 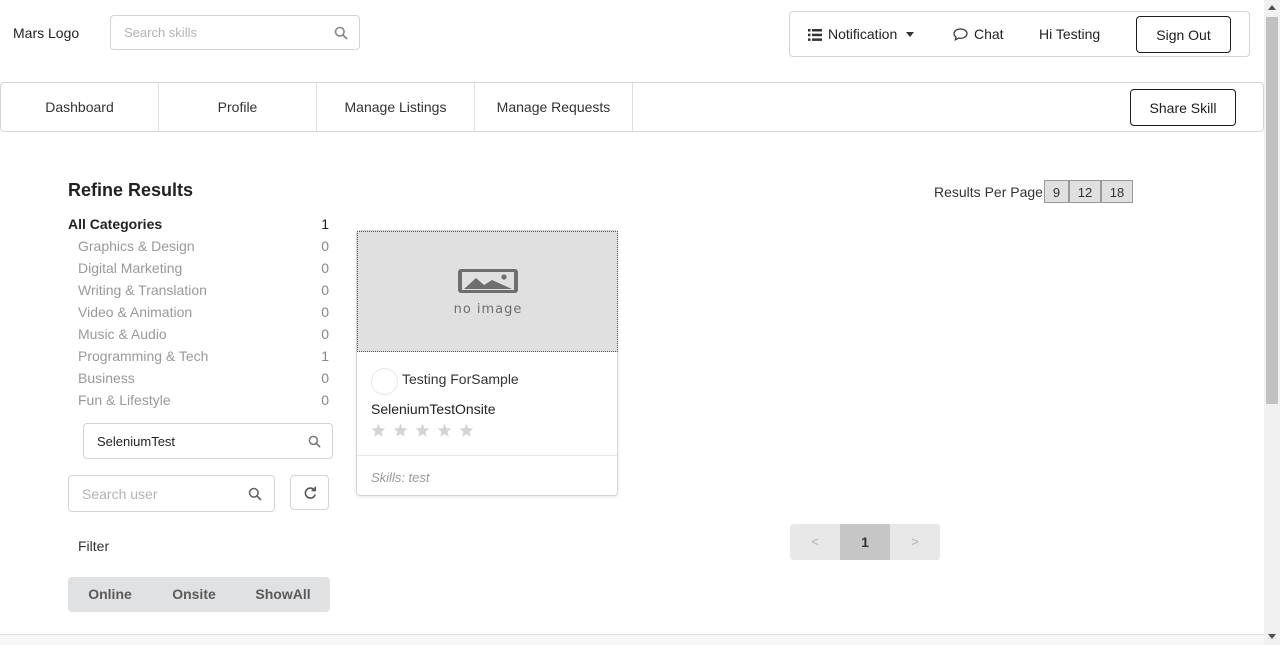 I want to click on subcategory-search-input, so click(x=189, y=441).